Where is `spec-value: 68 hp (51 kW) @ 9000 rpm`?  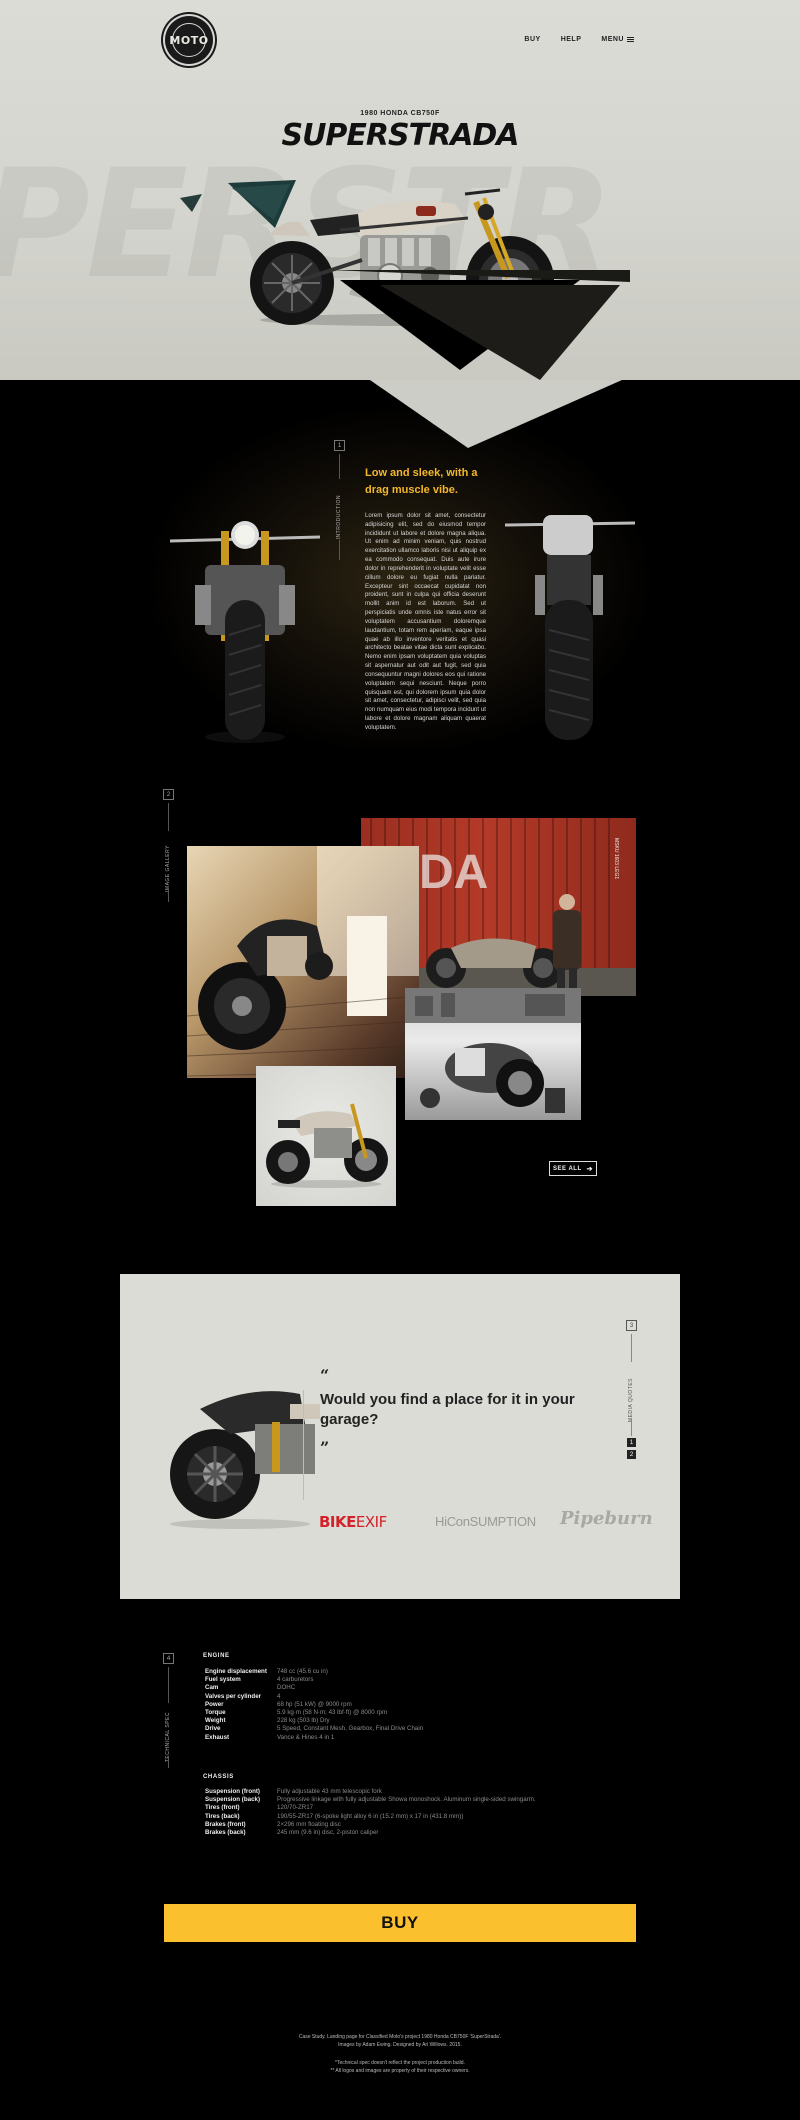 spec-value: 68 hp (51 kW) @ 9000 rpm is located at coordinates (314, 1704).